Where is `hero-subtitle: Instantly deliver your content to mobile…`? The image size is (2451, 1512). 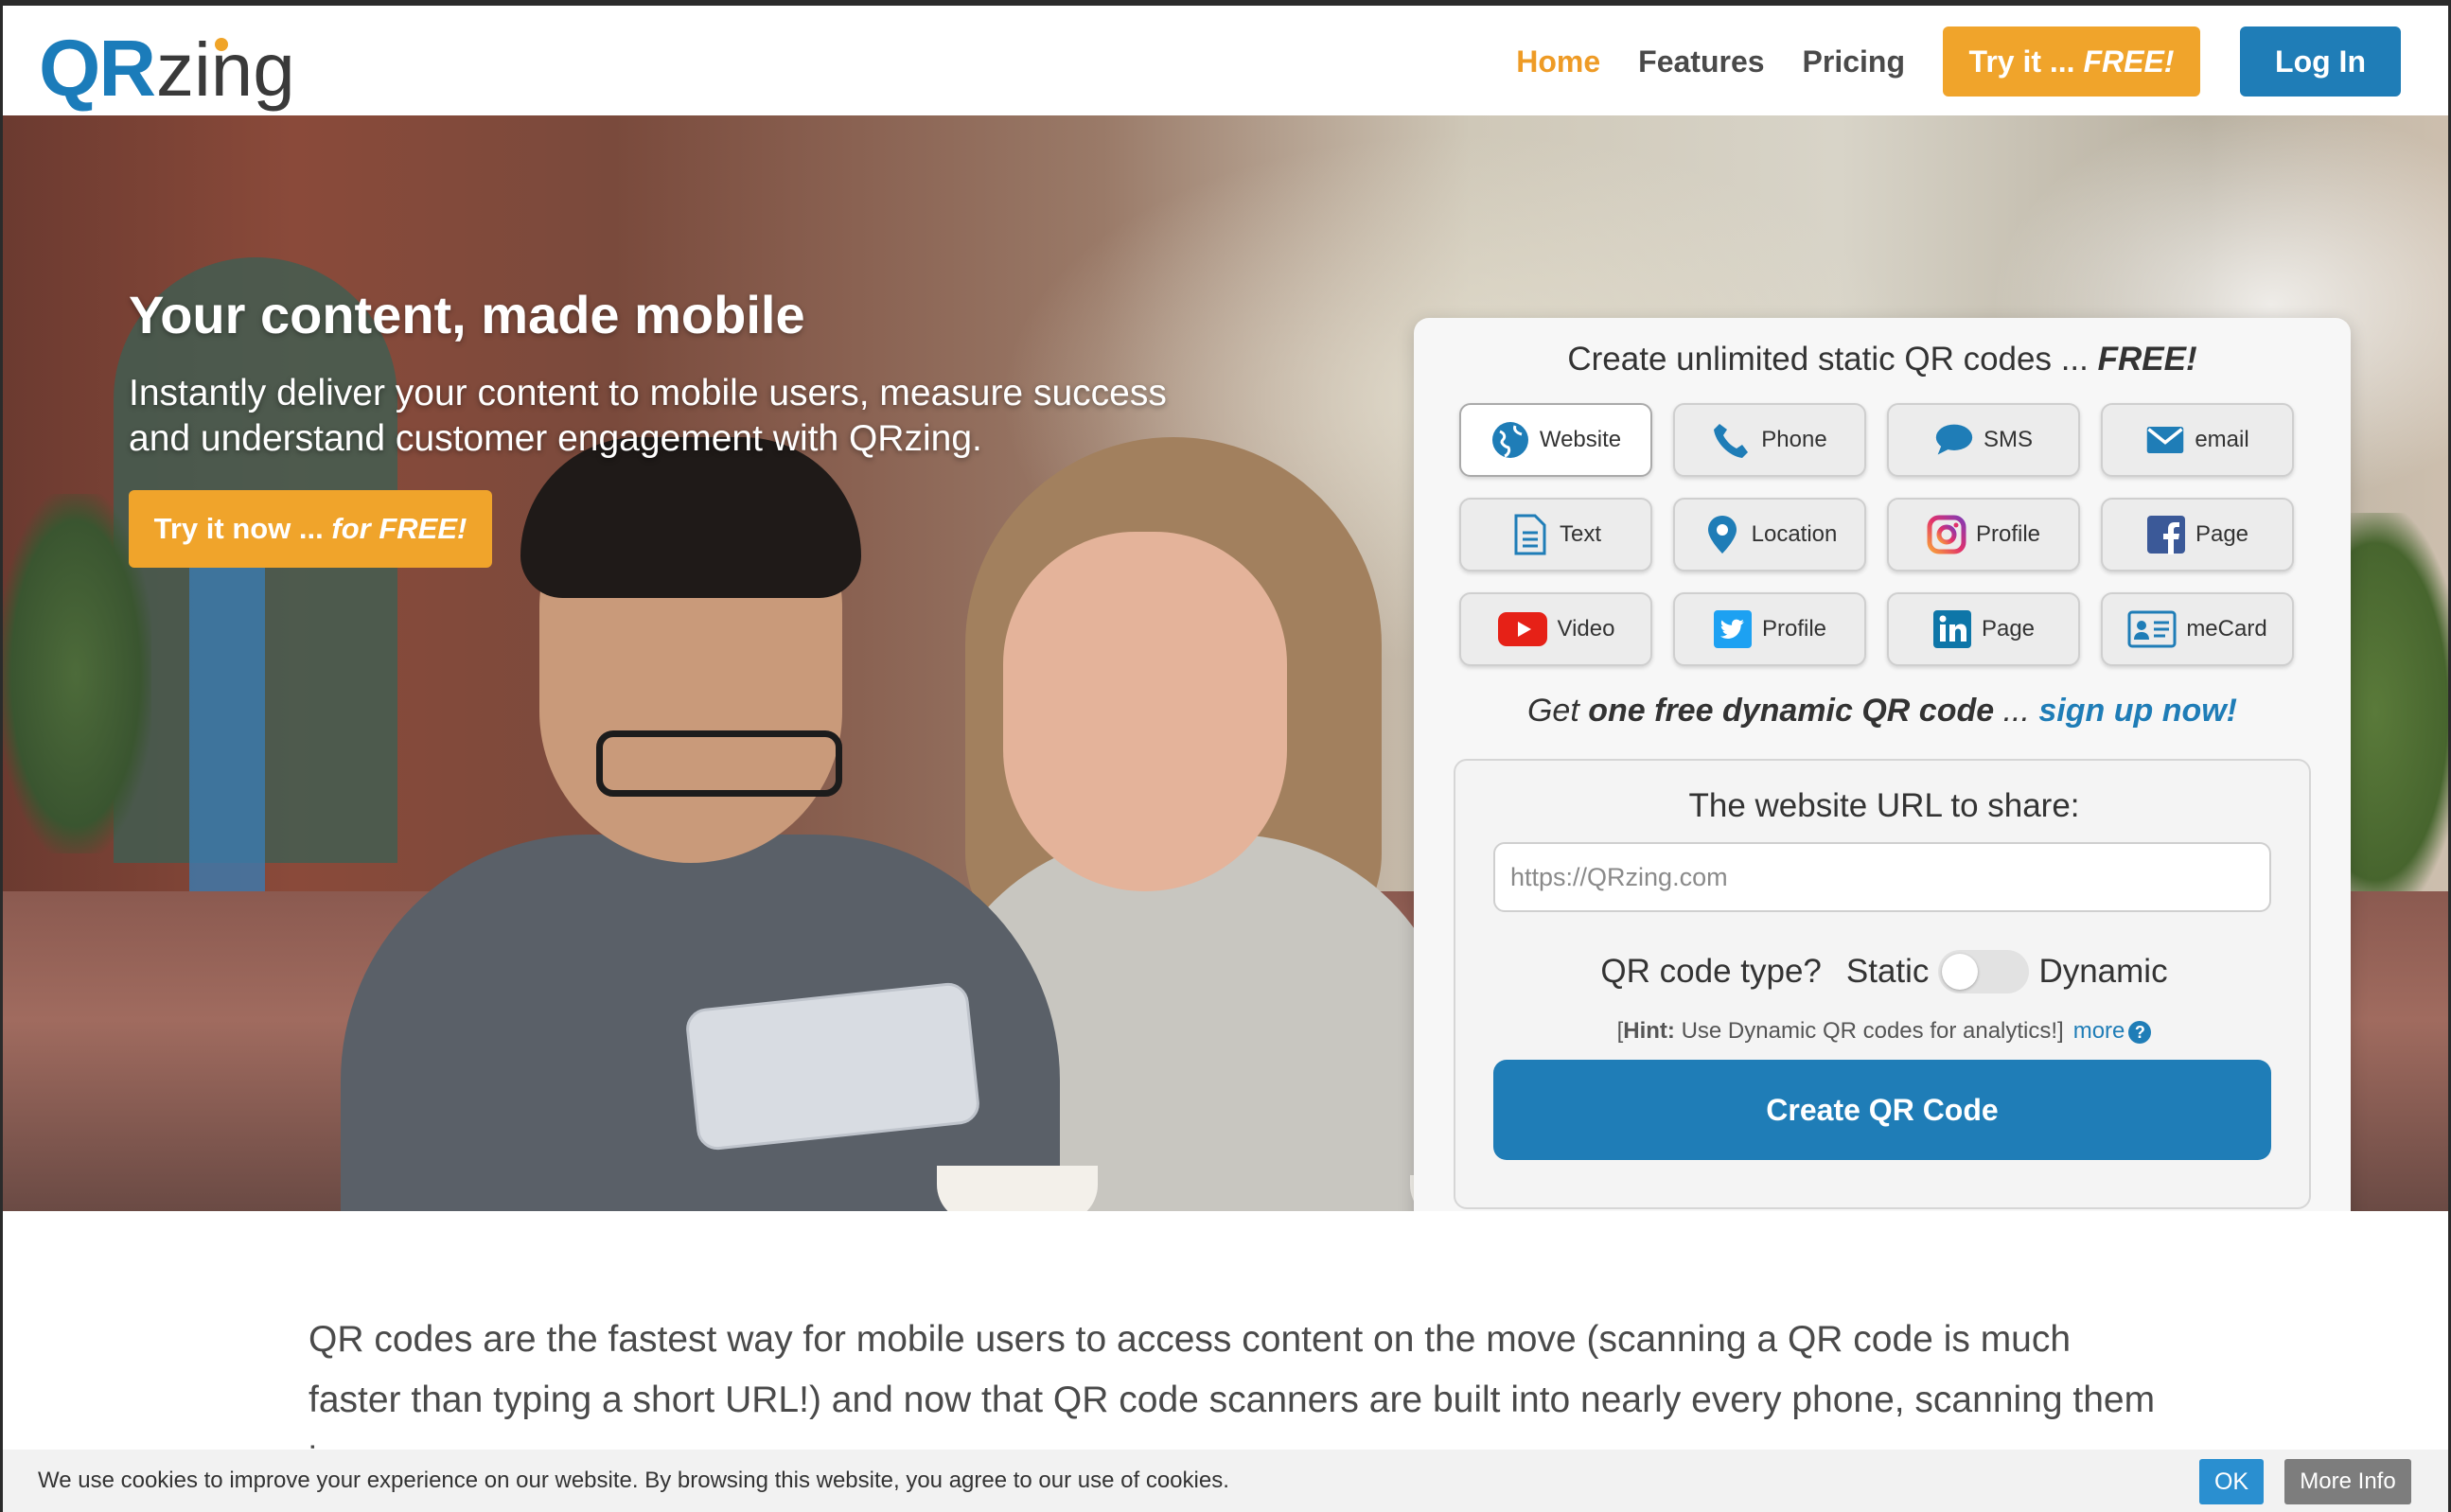 hero-subtitle: Instantly deliver your content to mobile… is located at coordinates (648, 416).